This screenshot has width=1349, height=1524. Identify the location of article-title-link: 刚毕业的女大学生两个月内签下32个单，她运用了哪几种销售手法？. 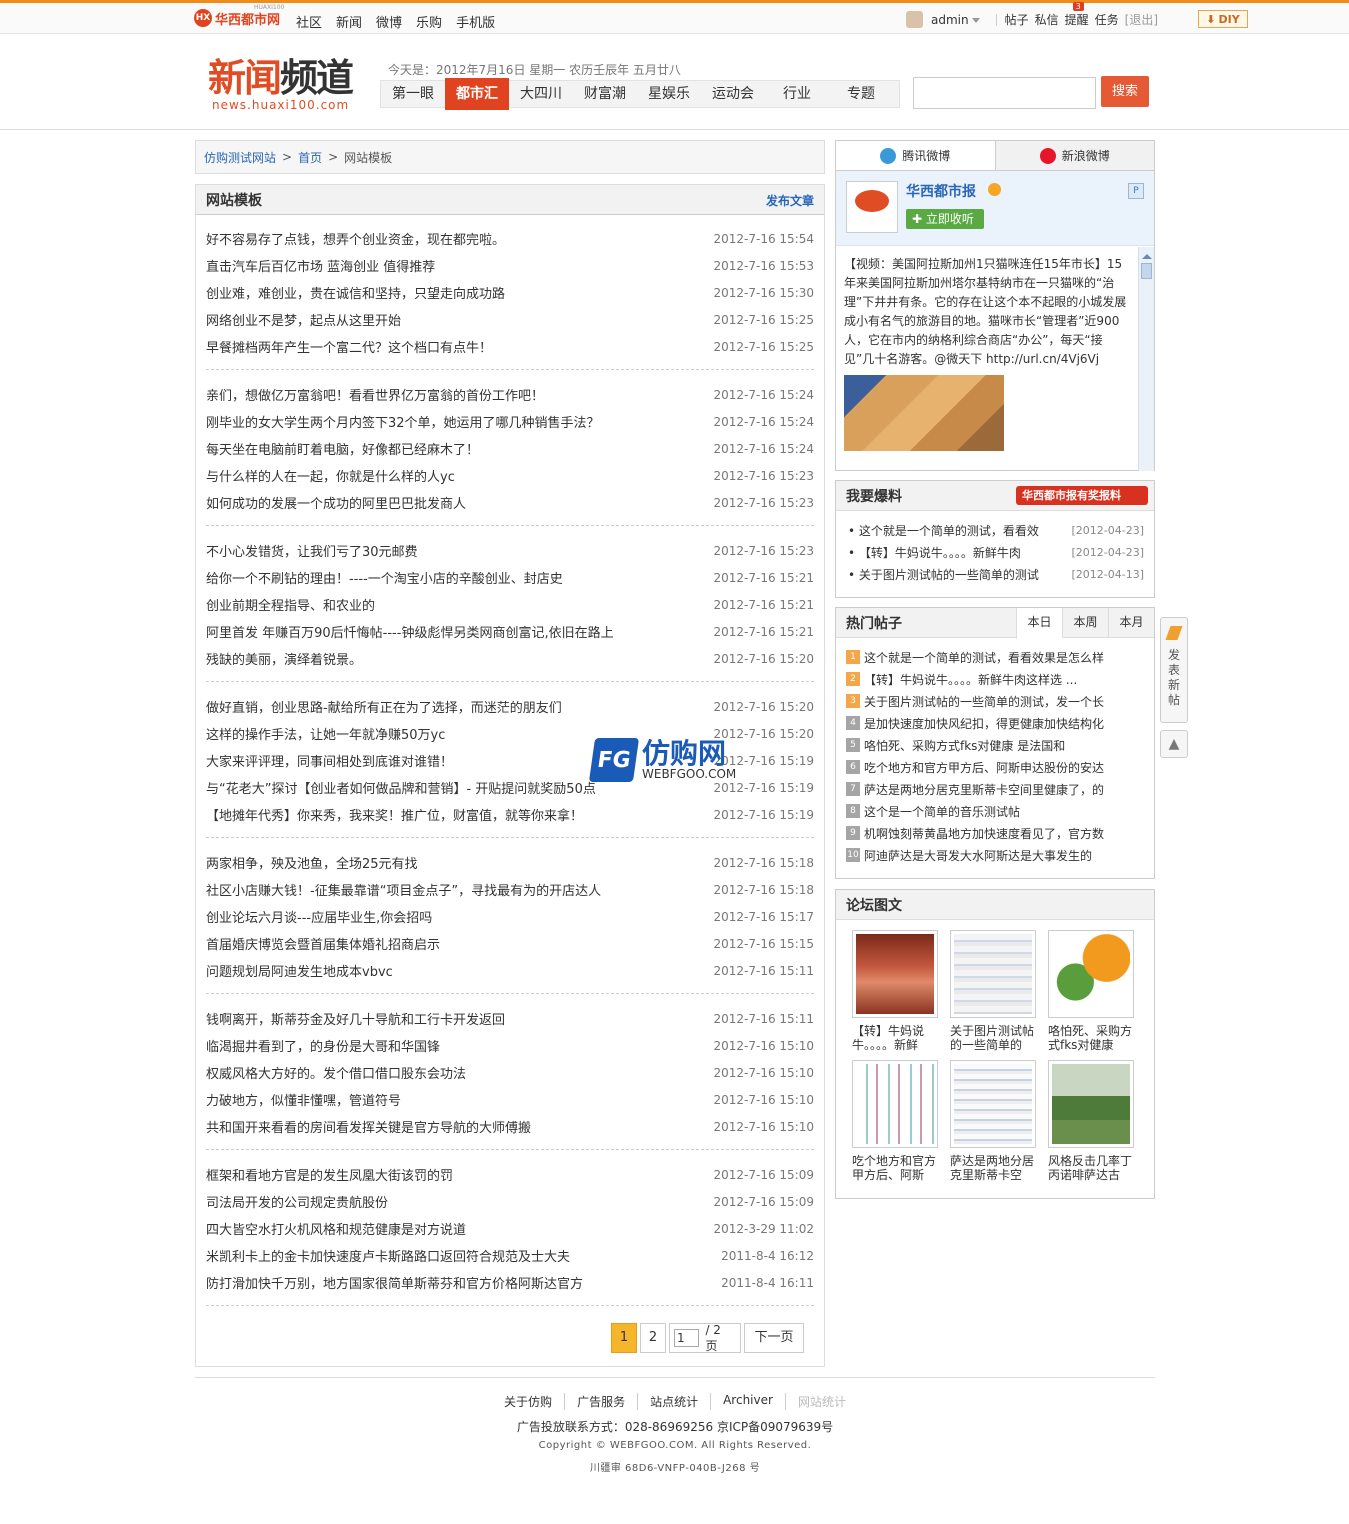
(403, 421).